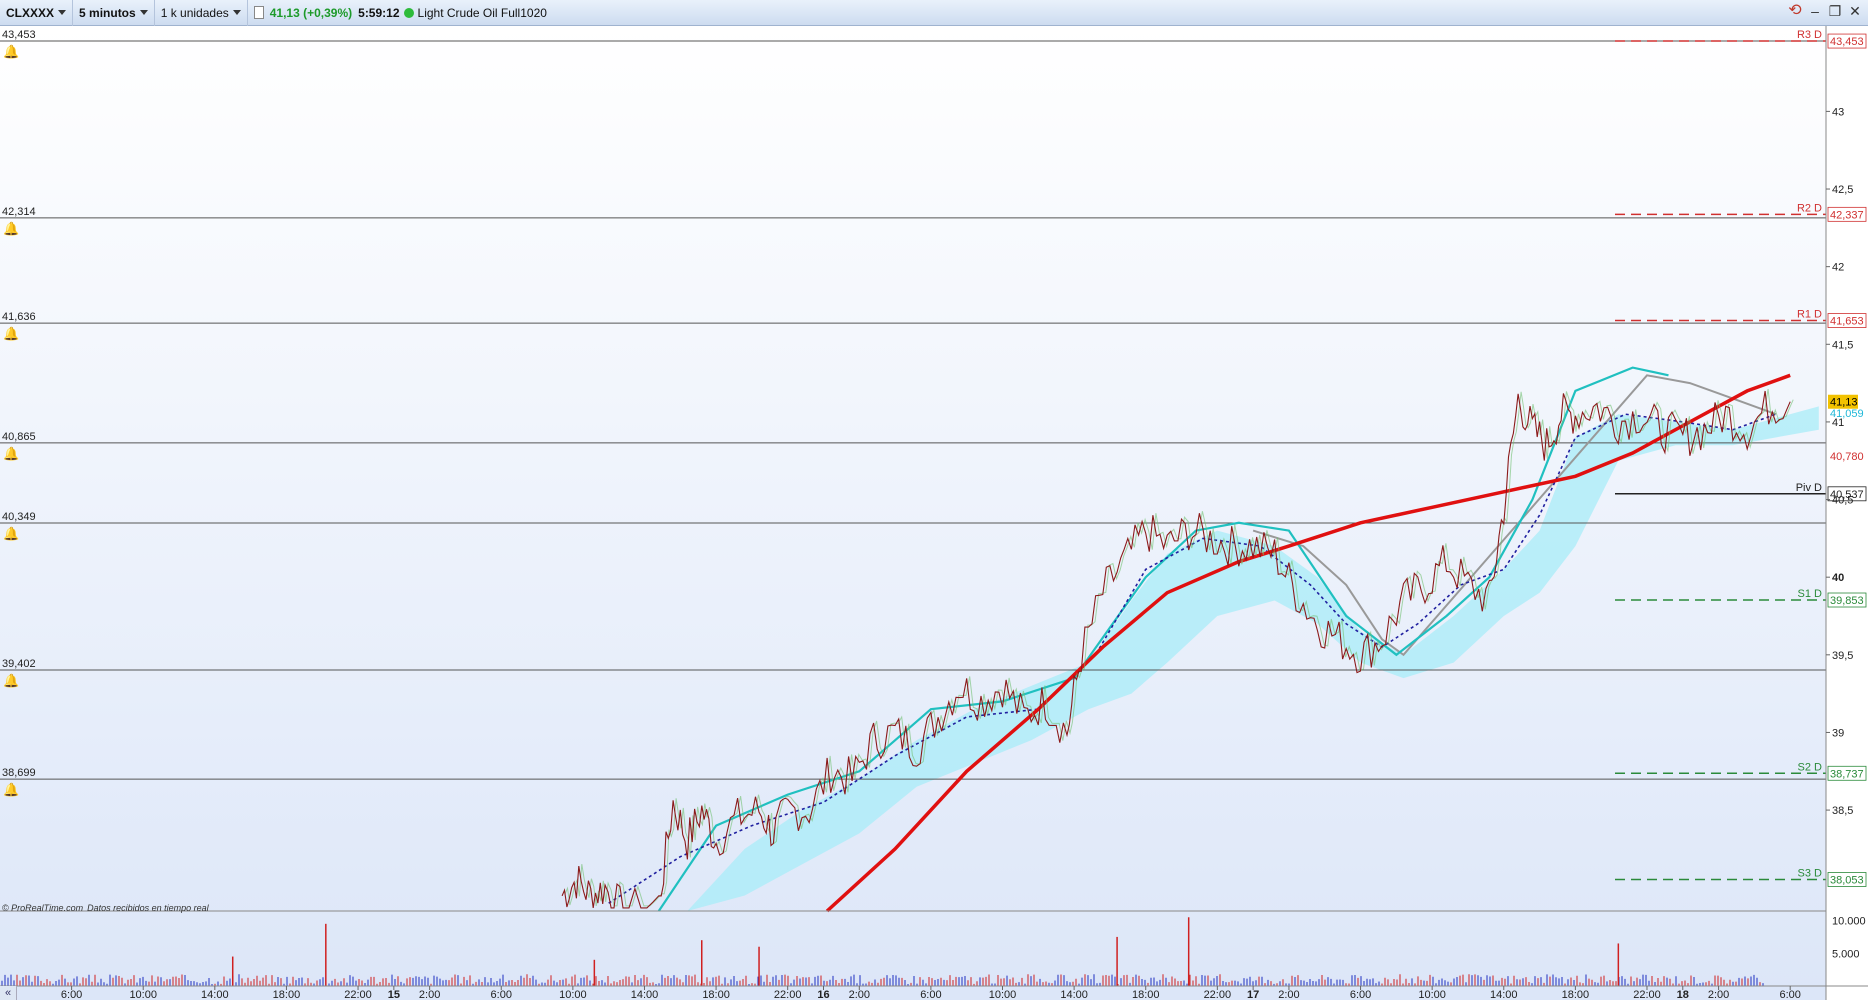  Describe the element at coordinates (30, 12) in the screenshot. I see `symbol-label: CLXXXX` at that location.